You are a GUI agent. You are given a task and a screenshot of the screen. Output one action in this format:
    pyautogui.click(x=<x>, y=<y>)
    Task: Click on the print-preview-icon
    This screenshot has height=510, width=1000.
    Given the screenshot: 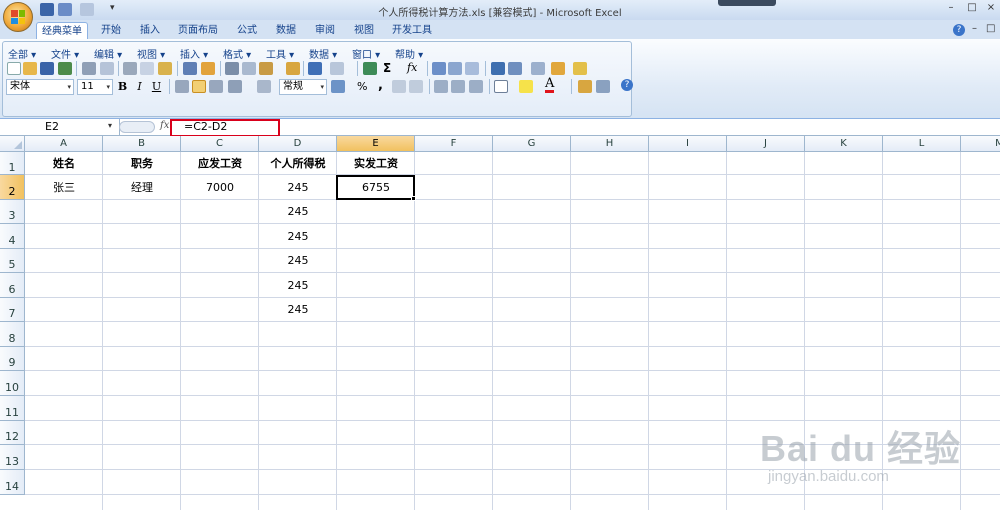 What is the action you would take?
    pyautogui.click(x=107, y=68)
    